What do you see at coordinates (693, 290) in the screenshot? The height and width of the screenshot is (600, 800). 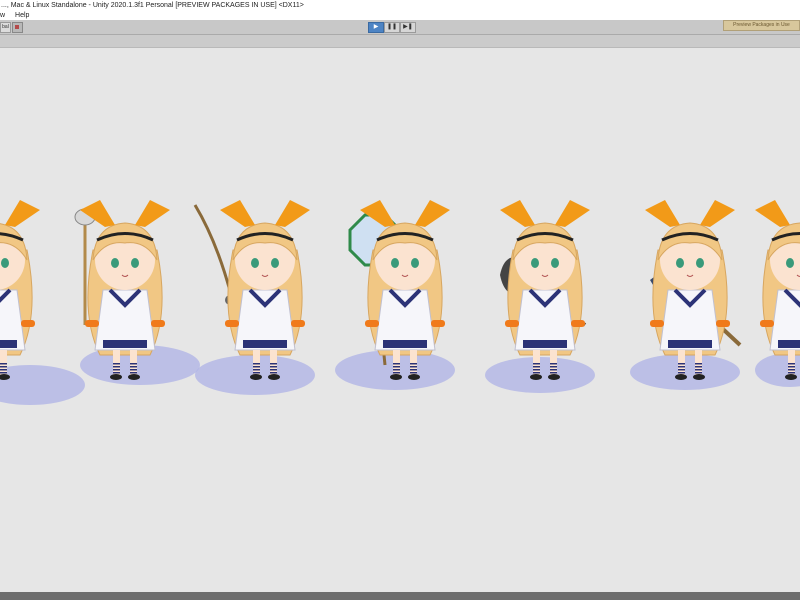 I see `character-axe` at bounding box center [693, 290].